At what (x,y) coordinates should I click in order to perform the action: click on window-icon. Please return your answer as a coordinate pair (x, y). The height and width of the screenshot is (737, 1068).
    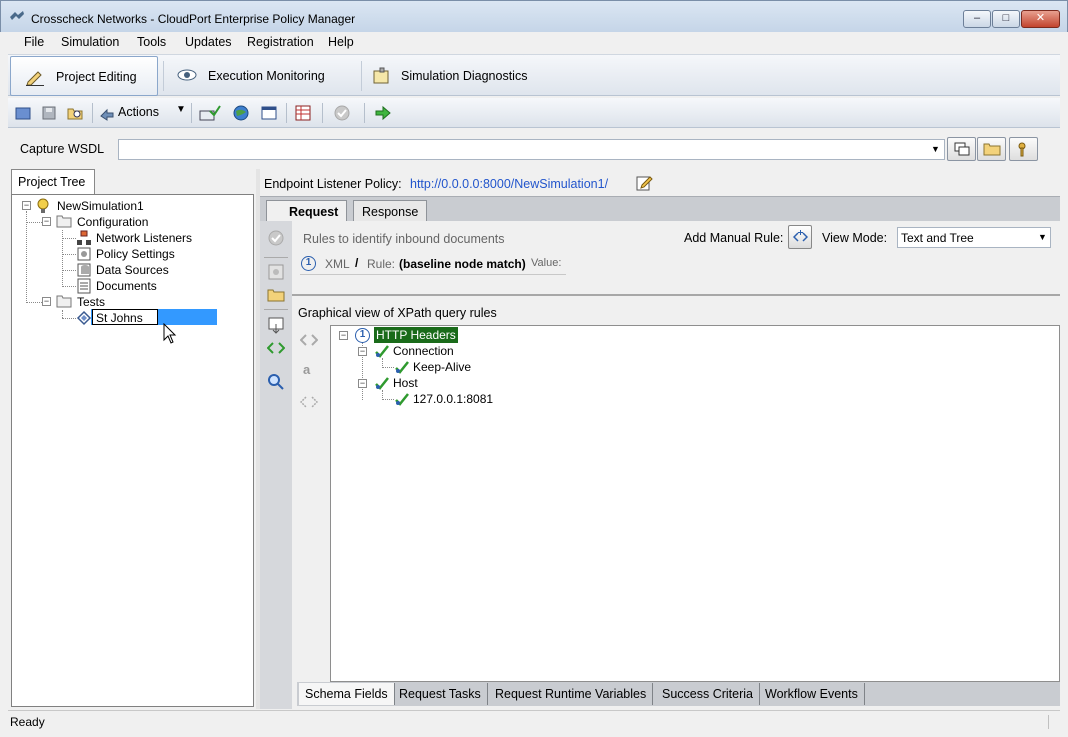
    Looking at the image, I should click on (269, 113).